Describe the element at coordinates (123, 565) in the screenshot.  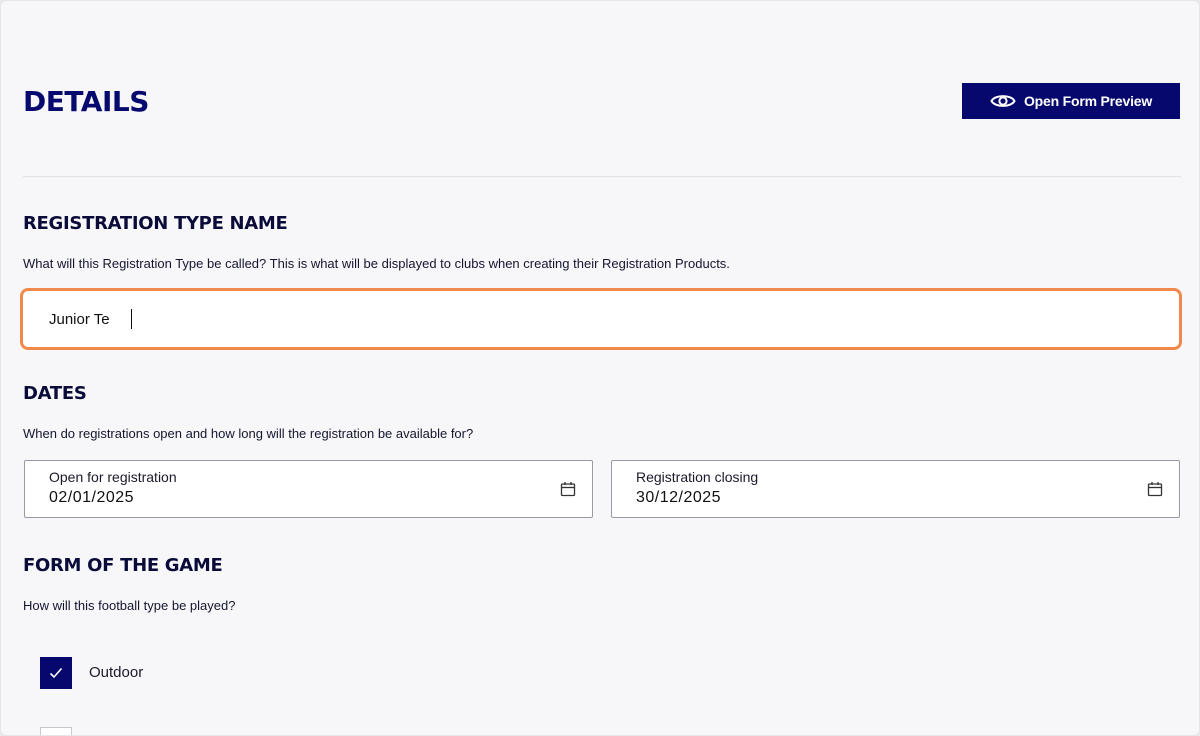
I see `form-of-the-game-heading: FORM OF THE GAME` at that location.